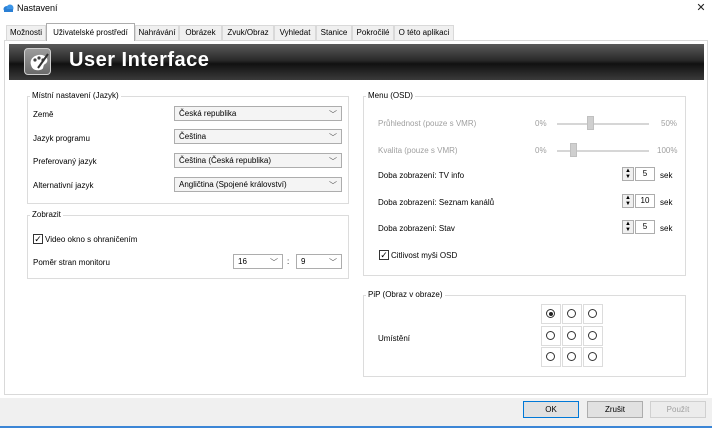 The width and height of the screenshot is (712, 428). What do you see at coordinates (334, 32) in the screenshot?
I see `tab-stanice: Stanice` at bounding box center [334, 32].